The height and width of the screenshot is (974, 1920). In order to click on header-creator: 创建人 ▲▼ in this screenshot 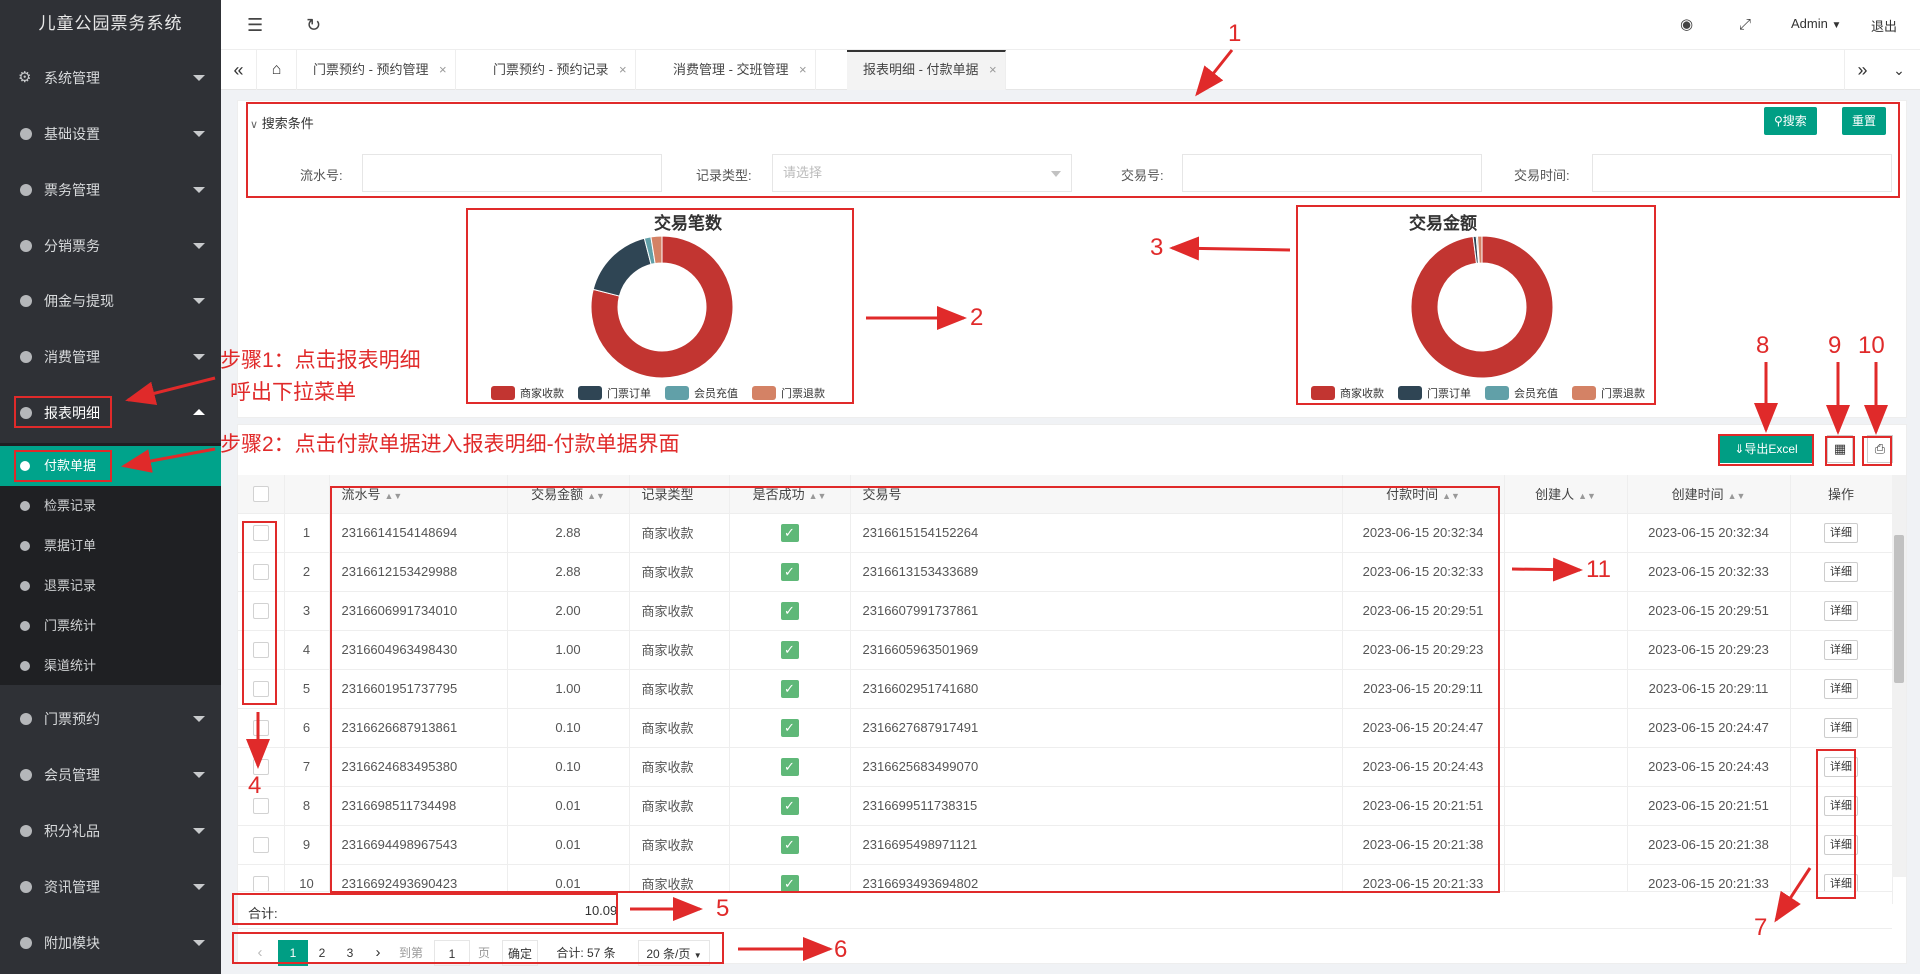, I will do `click(1566, 494)`.